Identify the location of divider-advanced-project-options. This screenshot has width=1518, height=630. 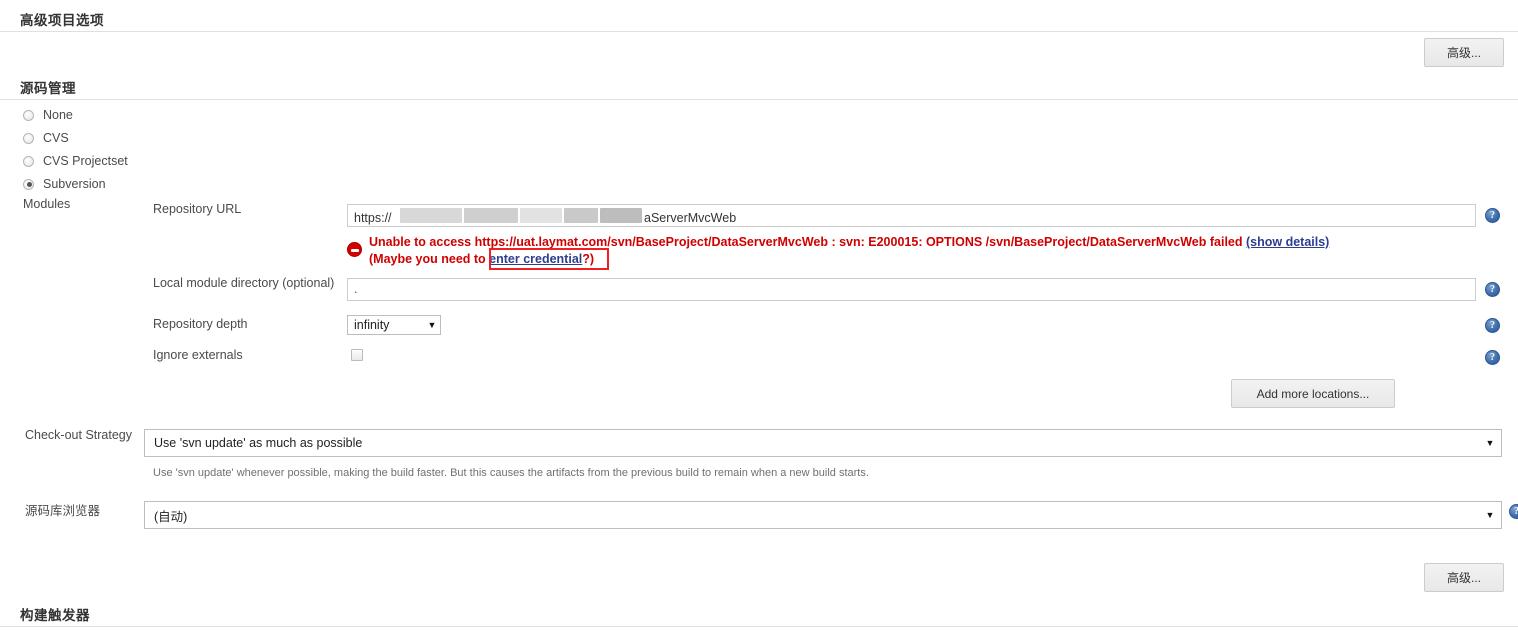
(759, 31).